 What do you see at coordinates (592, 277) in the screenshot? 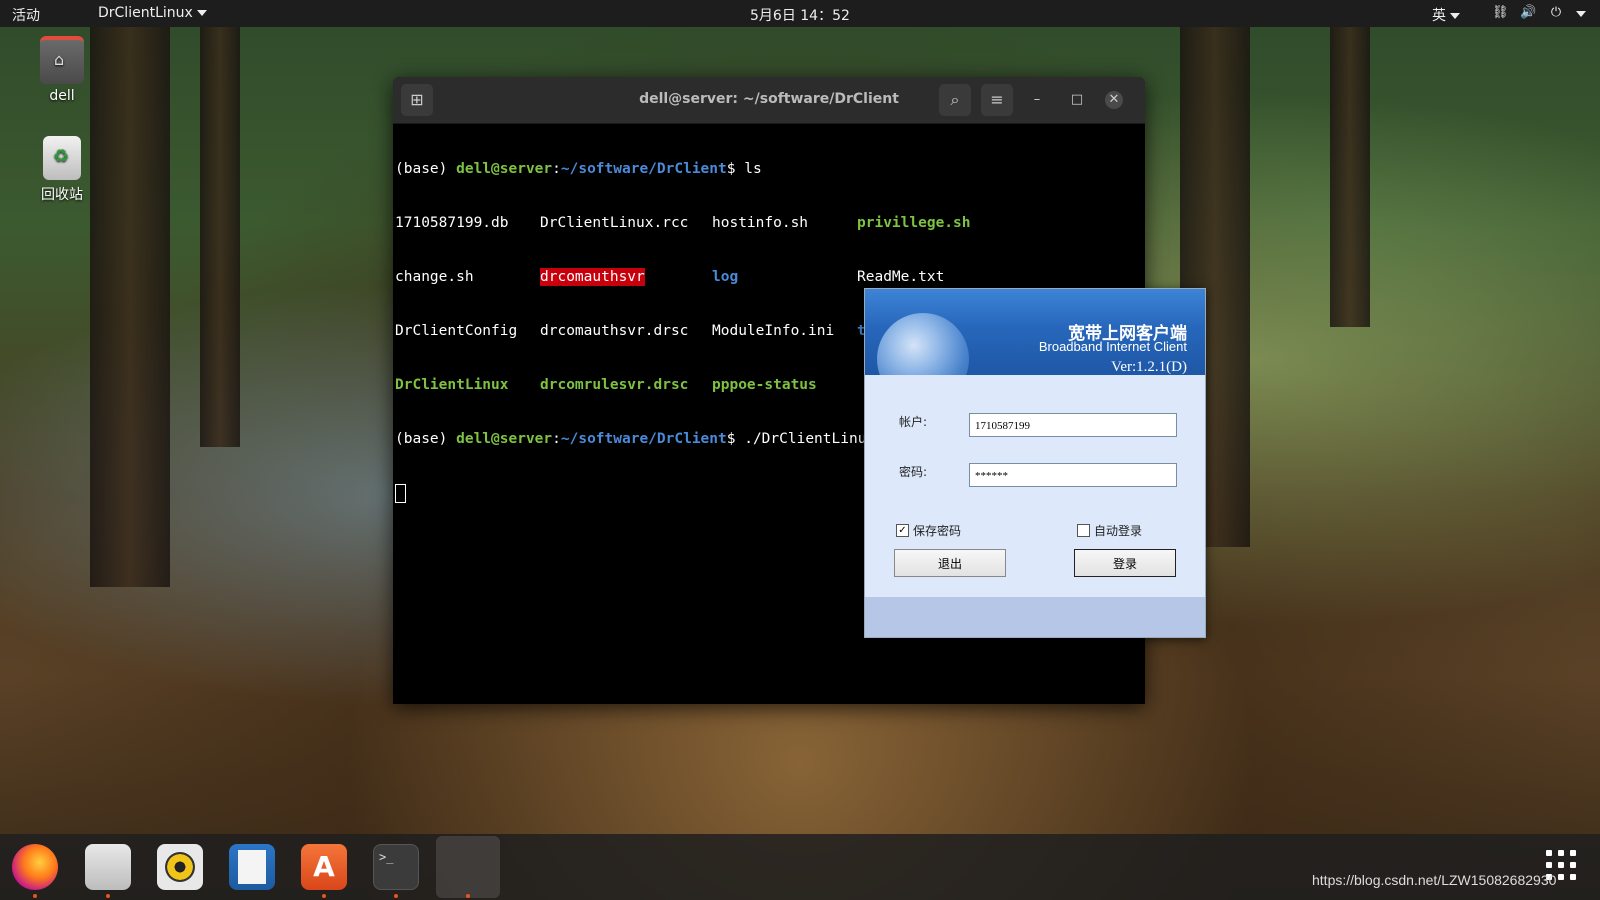
I see `file-entry-highlight: drcomauthsvr` at bounding box center [592, 277].